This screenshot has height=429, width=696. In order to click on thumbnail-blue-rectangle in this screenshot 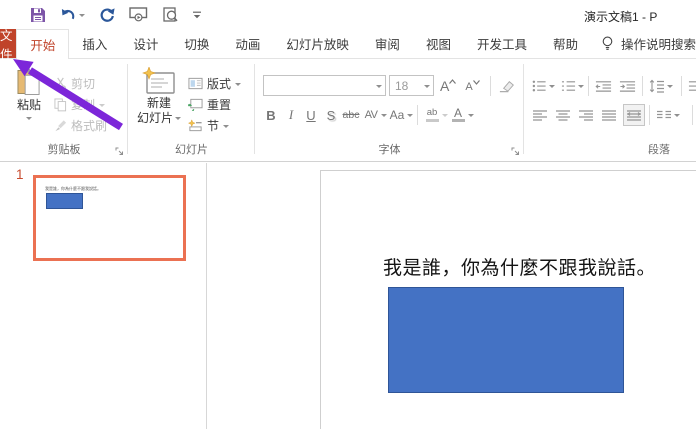, I will do `click(64, 201)`.